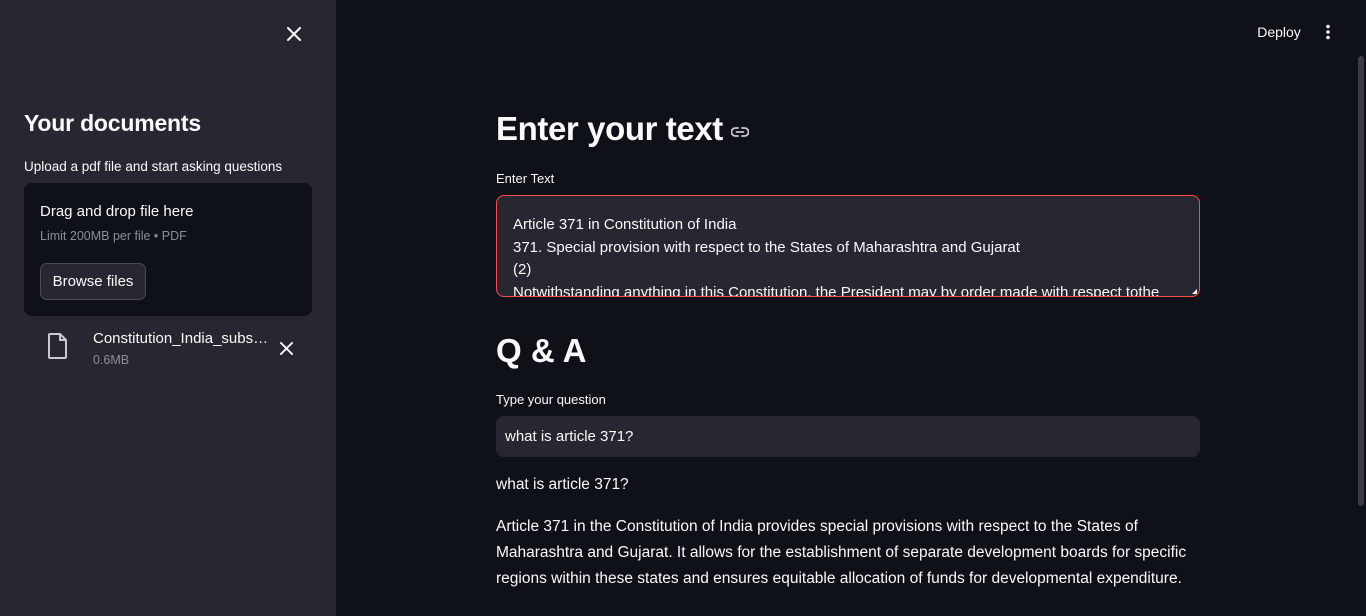 This screenshot has width=1366, height=616. I want to click on file-size: 0.6MB, so click(111, 360).